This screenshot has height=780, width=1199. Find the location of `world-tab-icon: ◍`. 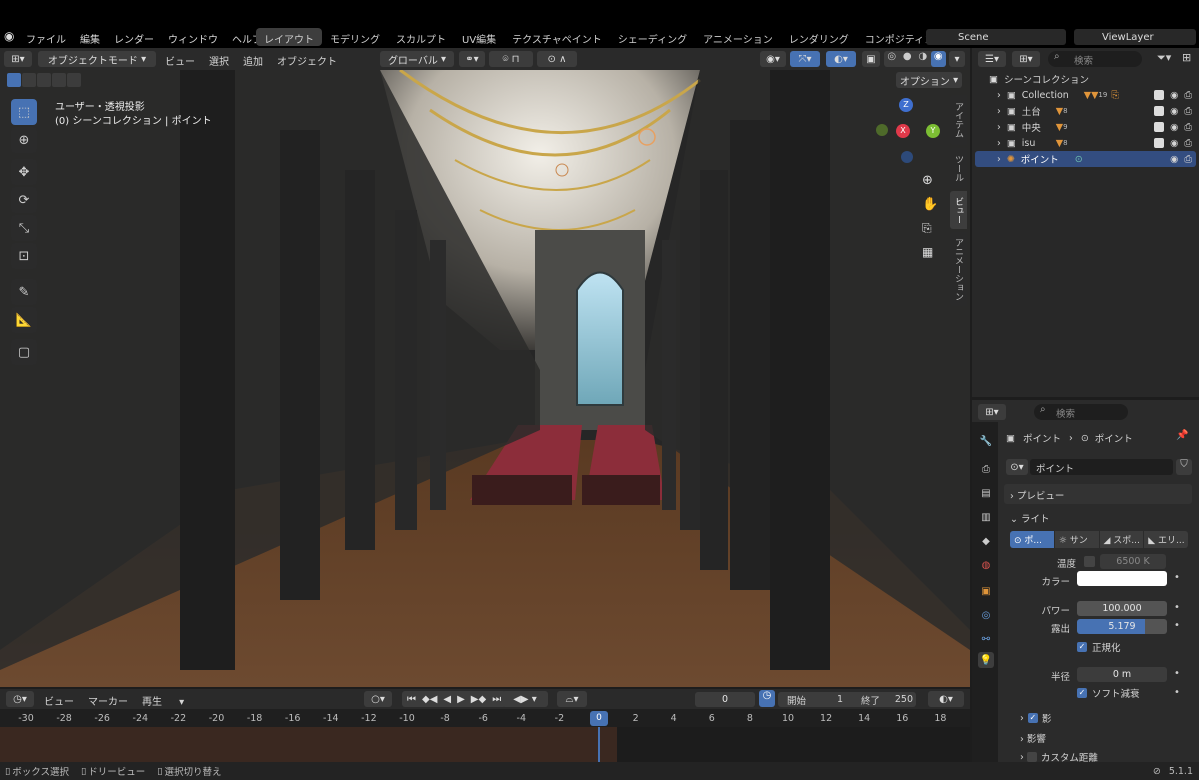

world-tab-icon: ◍ is located at coordinates (986, 565).